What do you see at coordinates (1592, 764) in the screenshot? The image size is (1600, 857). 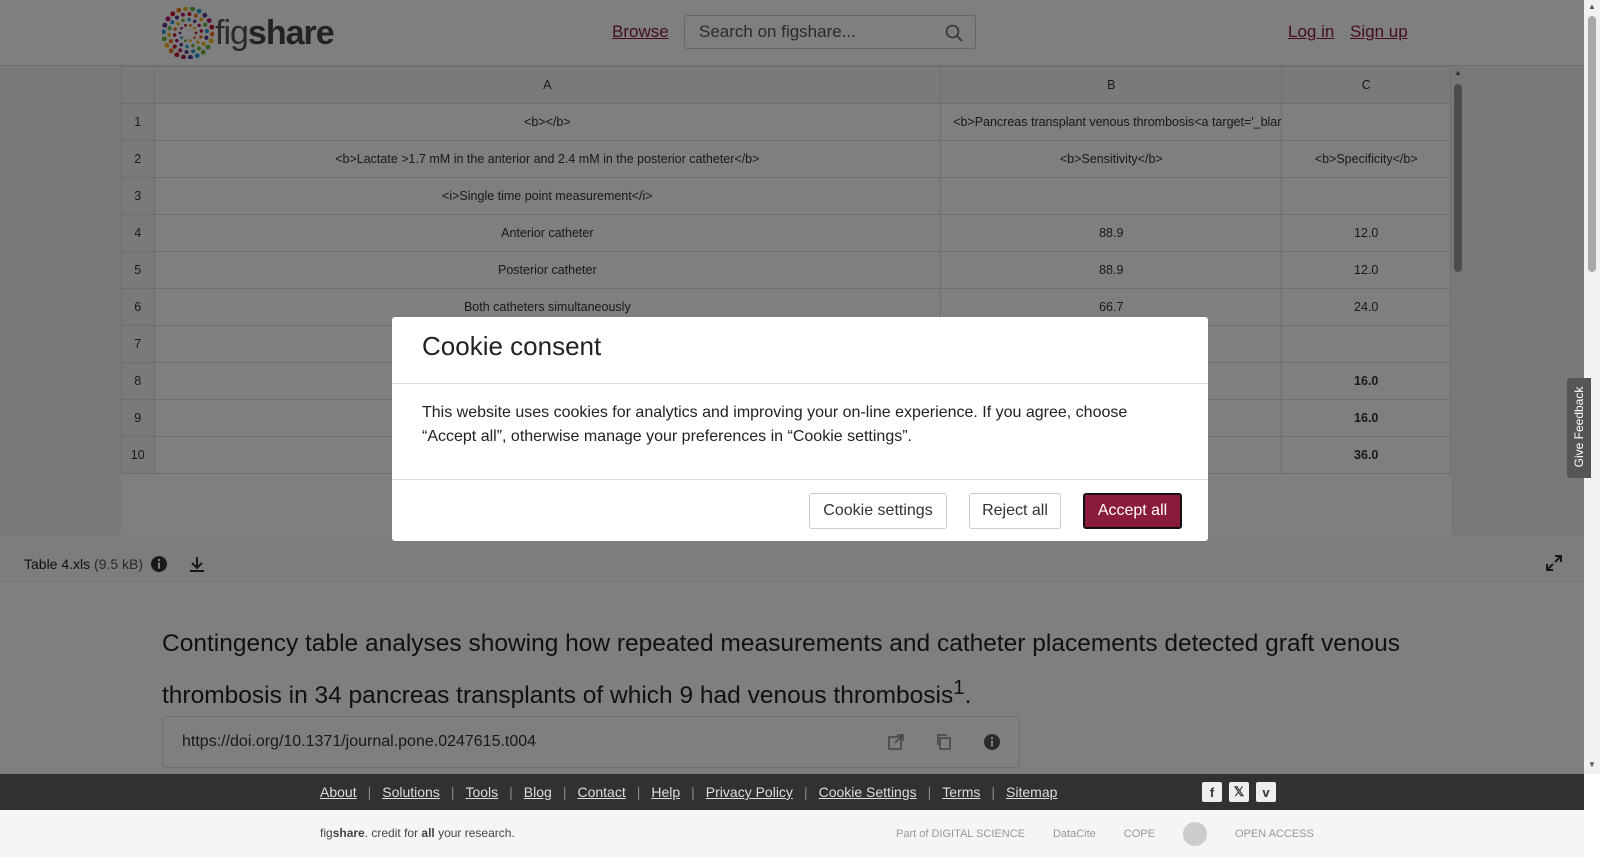 I see `scroll-down-icon: ▼` at bounding box center [1592, 764].